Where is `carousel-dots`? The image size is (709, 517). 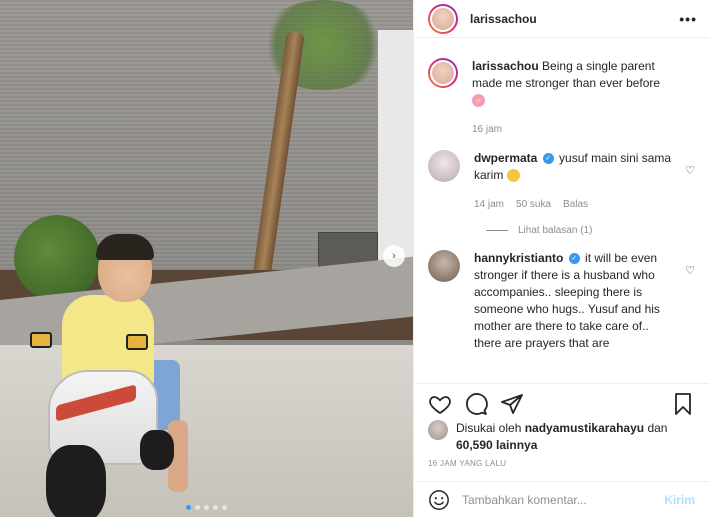 carousel-dots is located at coordinates (206, 507).